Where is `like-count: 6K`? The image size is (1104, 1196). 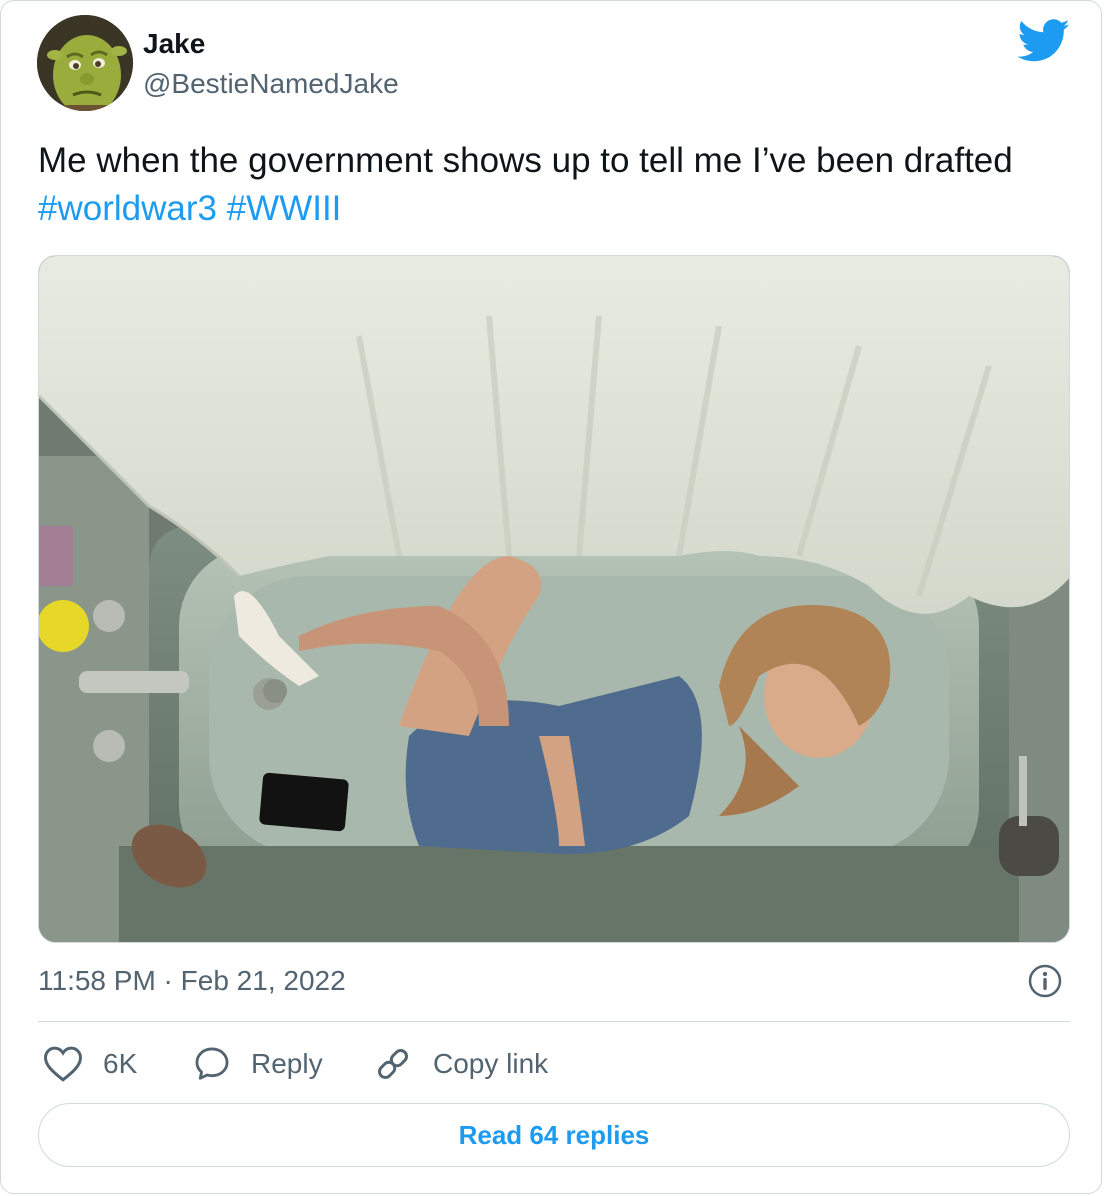 like-count: 6K is located at coordinates (120, 1063).